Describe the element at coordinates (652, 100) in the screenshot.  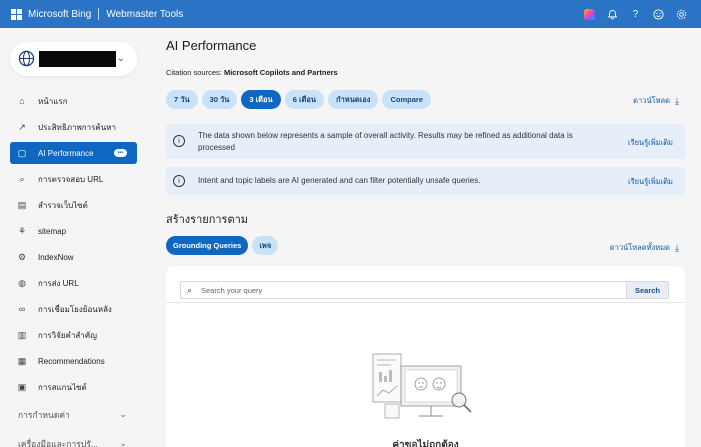
I see `download-label: ดาวน์โหลด` at that location.